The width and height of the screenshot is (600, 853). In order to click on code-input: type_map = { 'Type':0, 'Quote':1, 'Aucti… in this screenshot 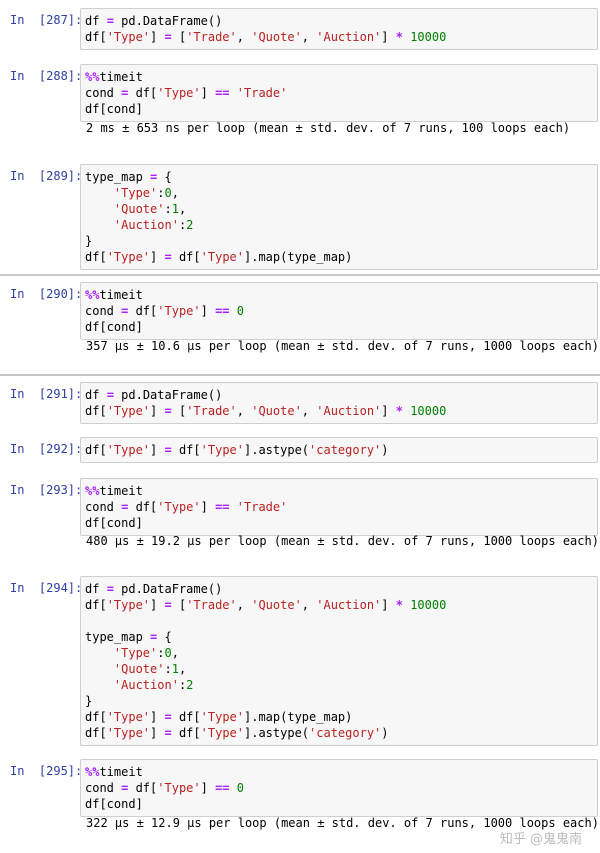, I will do `click(339, 217)`.